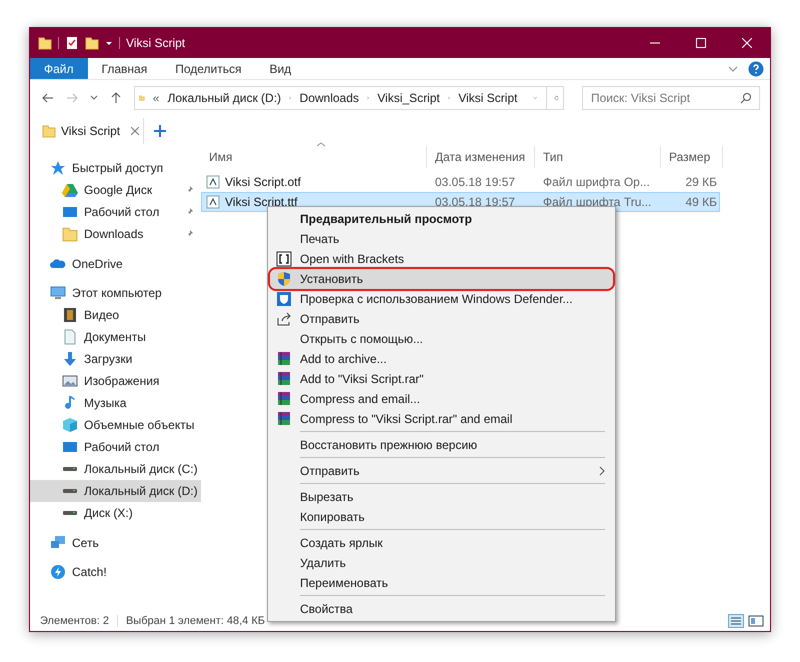  I want to click on ribbon-tab: Файл, so click(59, 68).